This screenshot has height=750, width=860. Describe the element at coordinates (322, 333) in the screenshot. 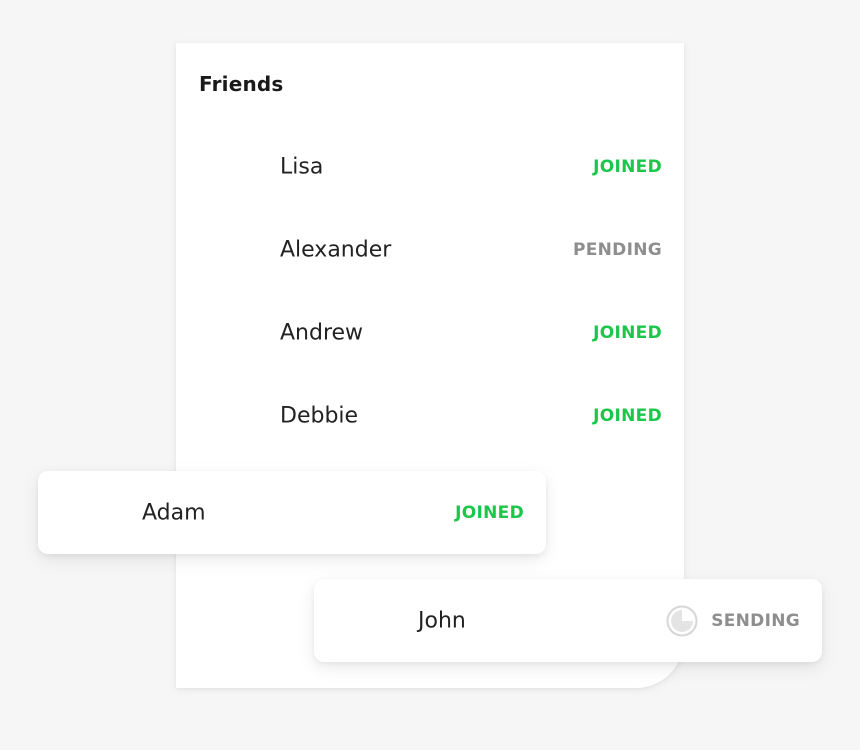

I see `friend-name: Andrew` at that location.